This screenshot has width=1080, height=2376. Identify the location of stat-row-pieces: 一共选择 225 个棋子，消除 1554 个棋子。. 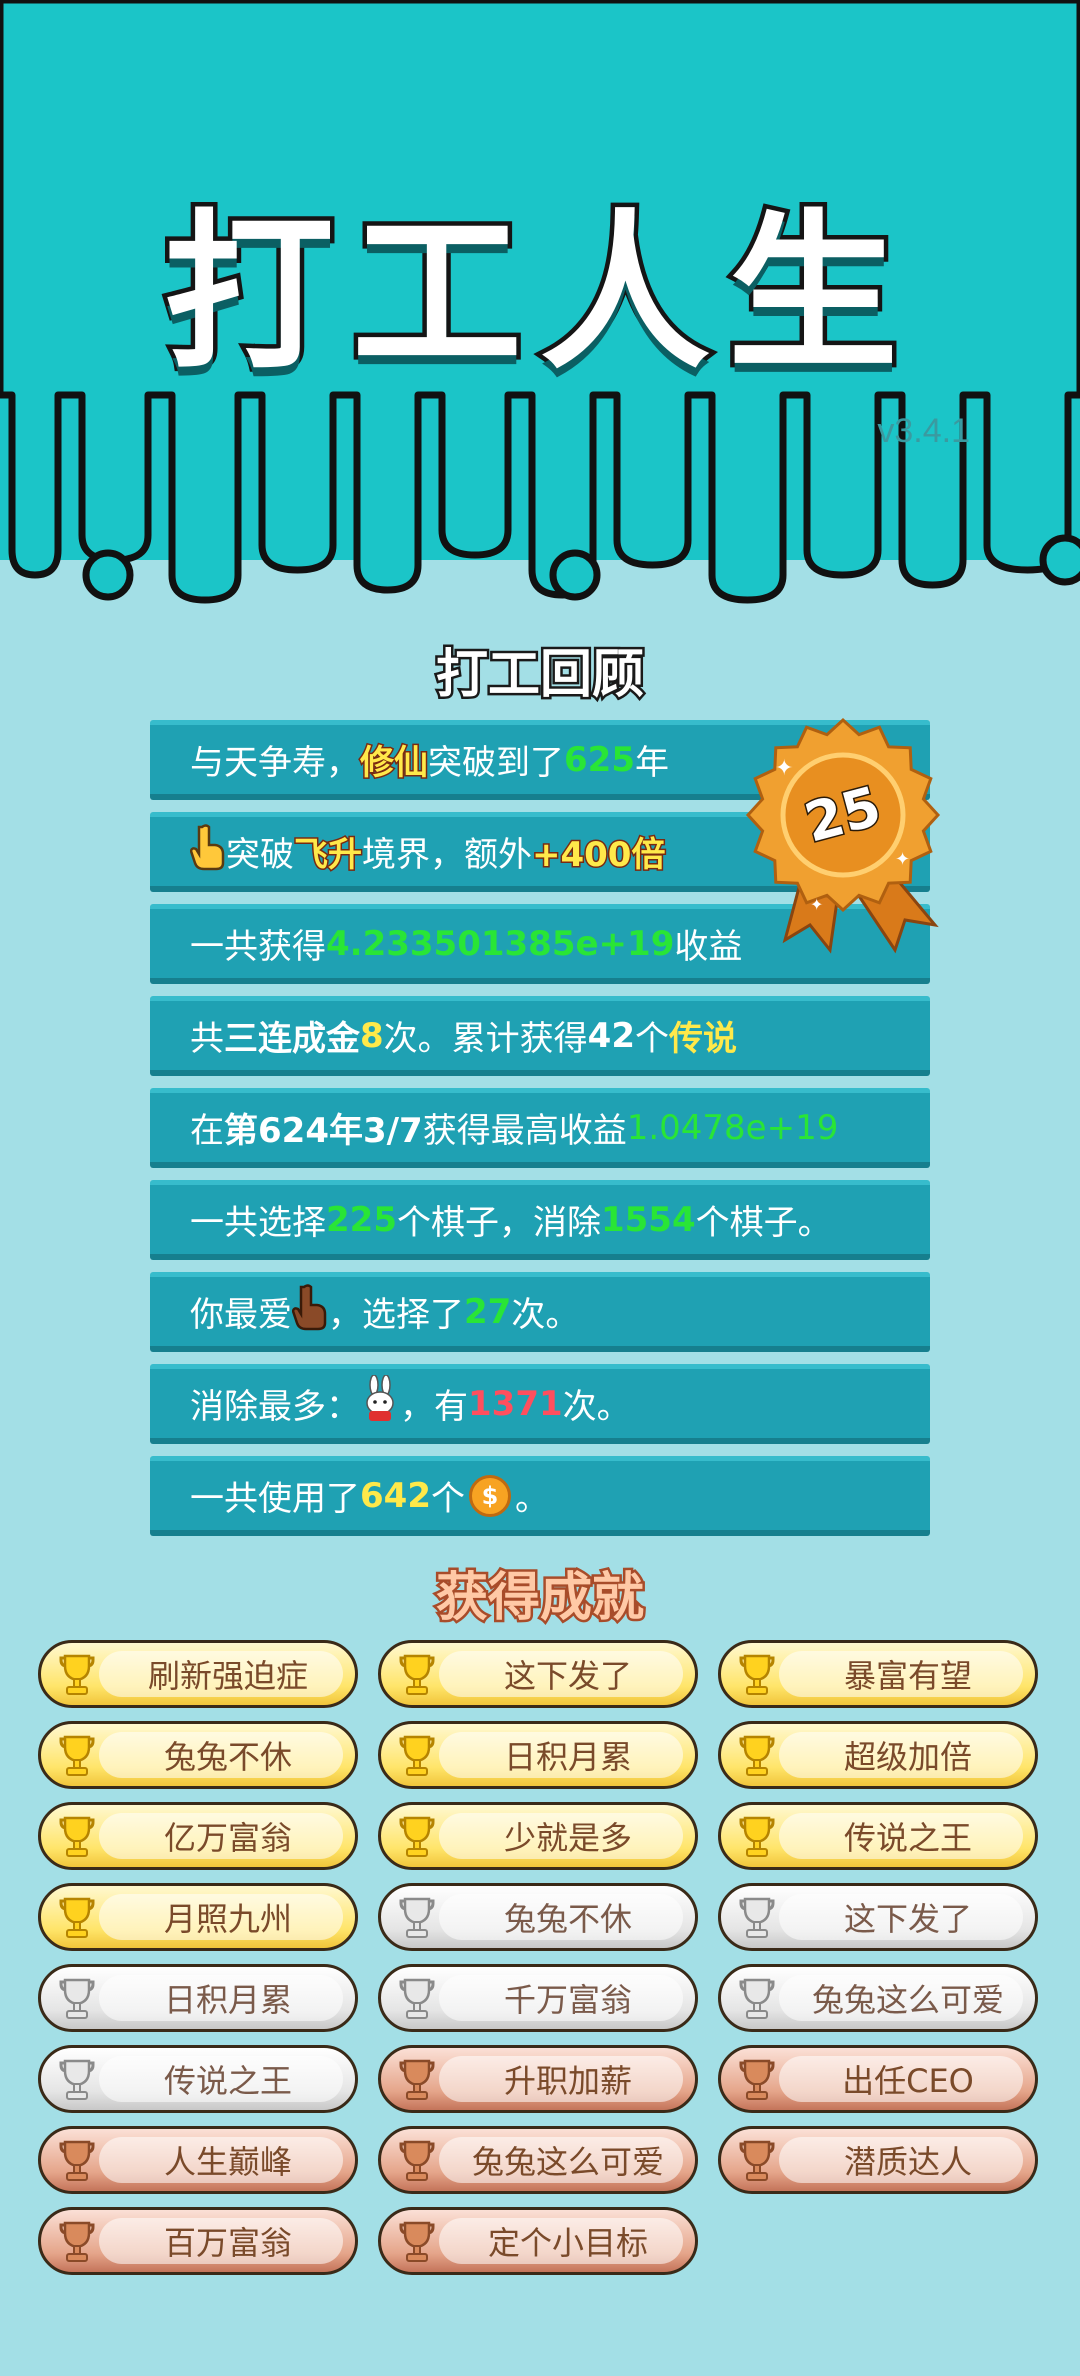
(540, 1220).